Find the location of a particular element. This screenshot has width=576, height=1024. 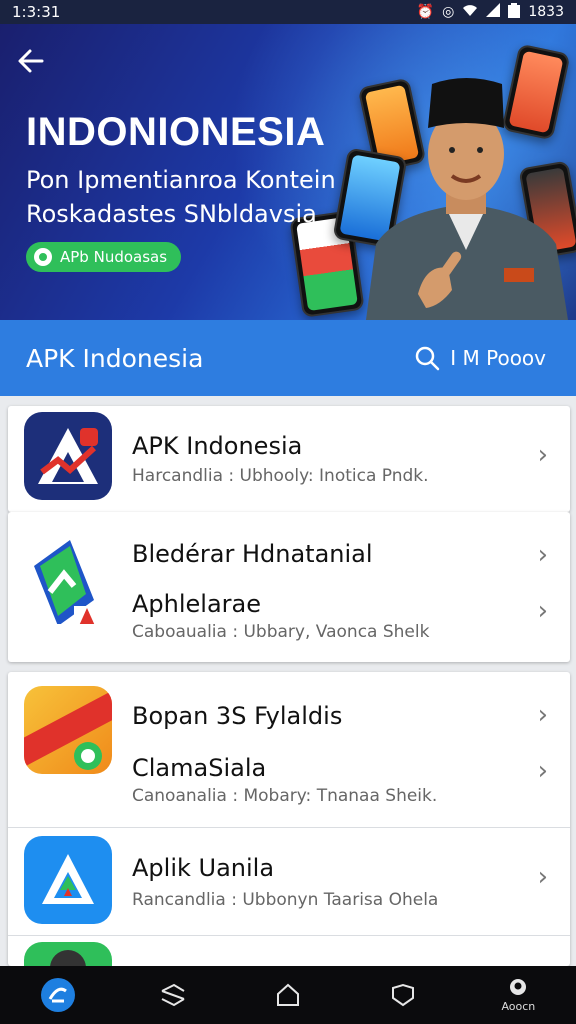

app-subtitle: Aphlelarae is located at coordinates (197, 604).